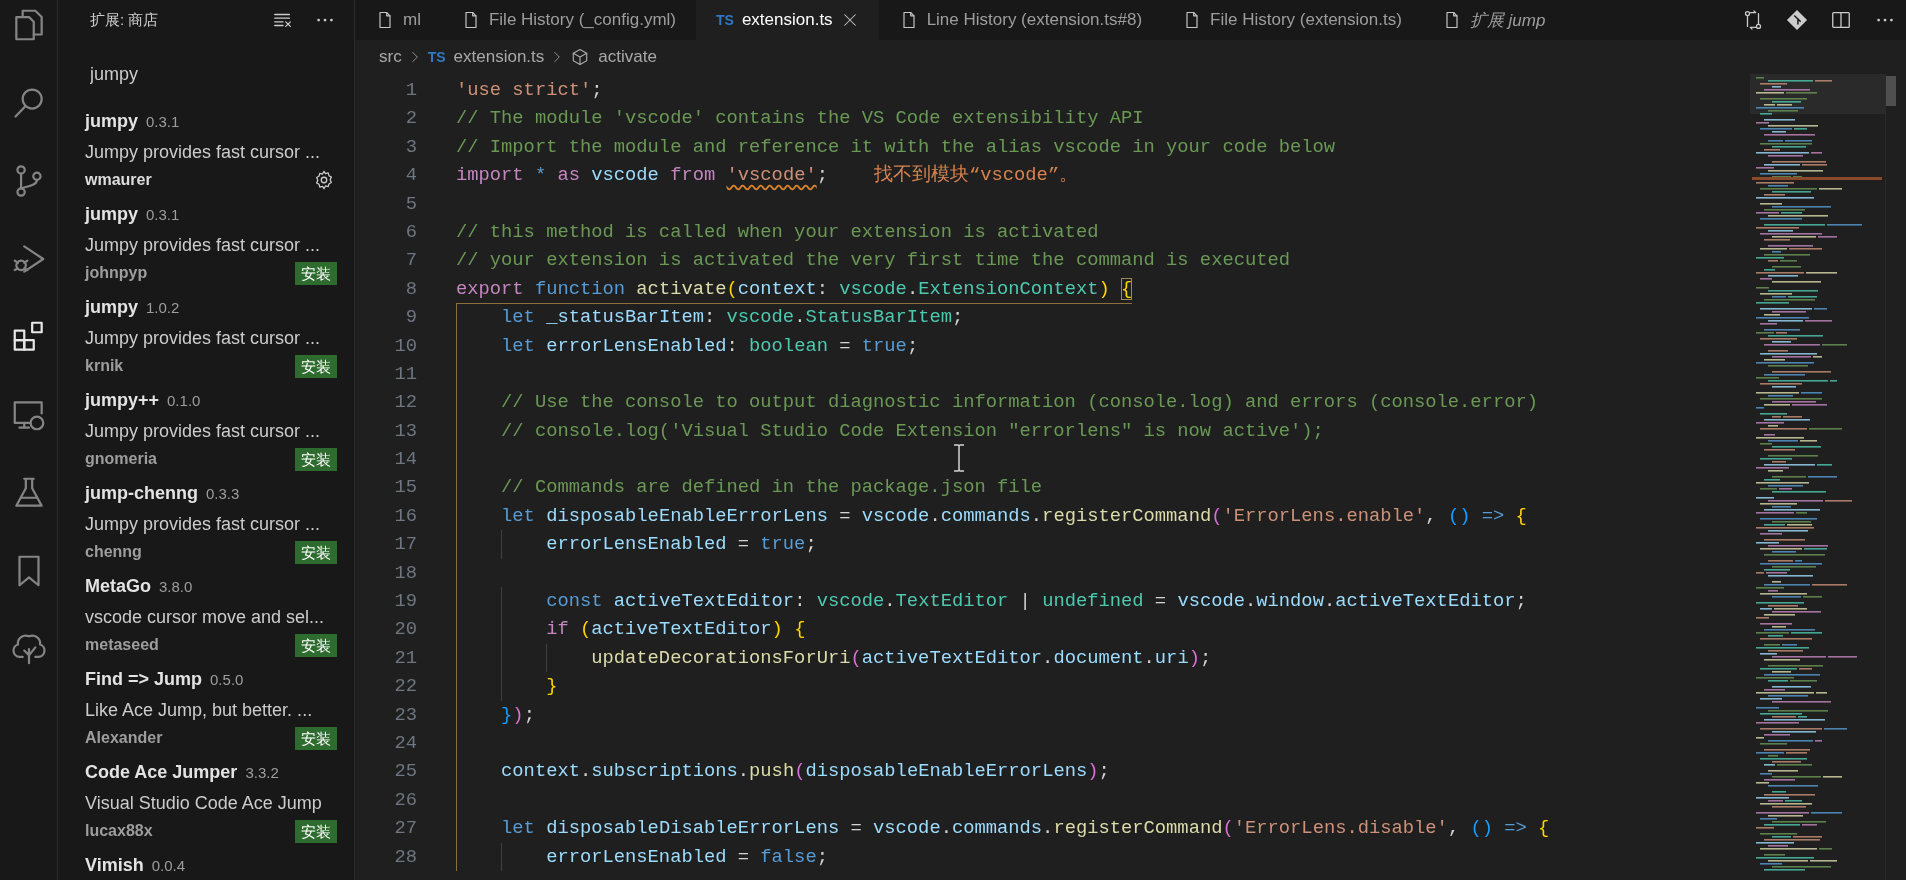  I want to click on code-line: // console.log('Visual Studio Code Extension "errorlens" is now active');, so click(912, 430).